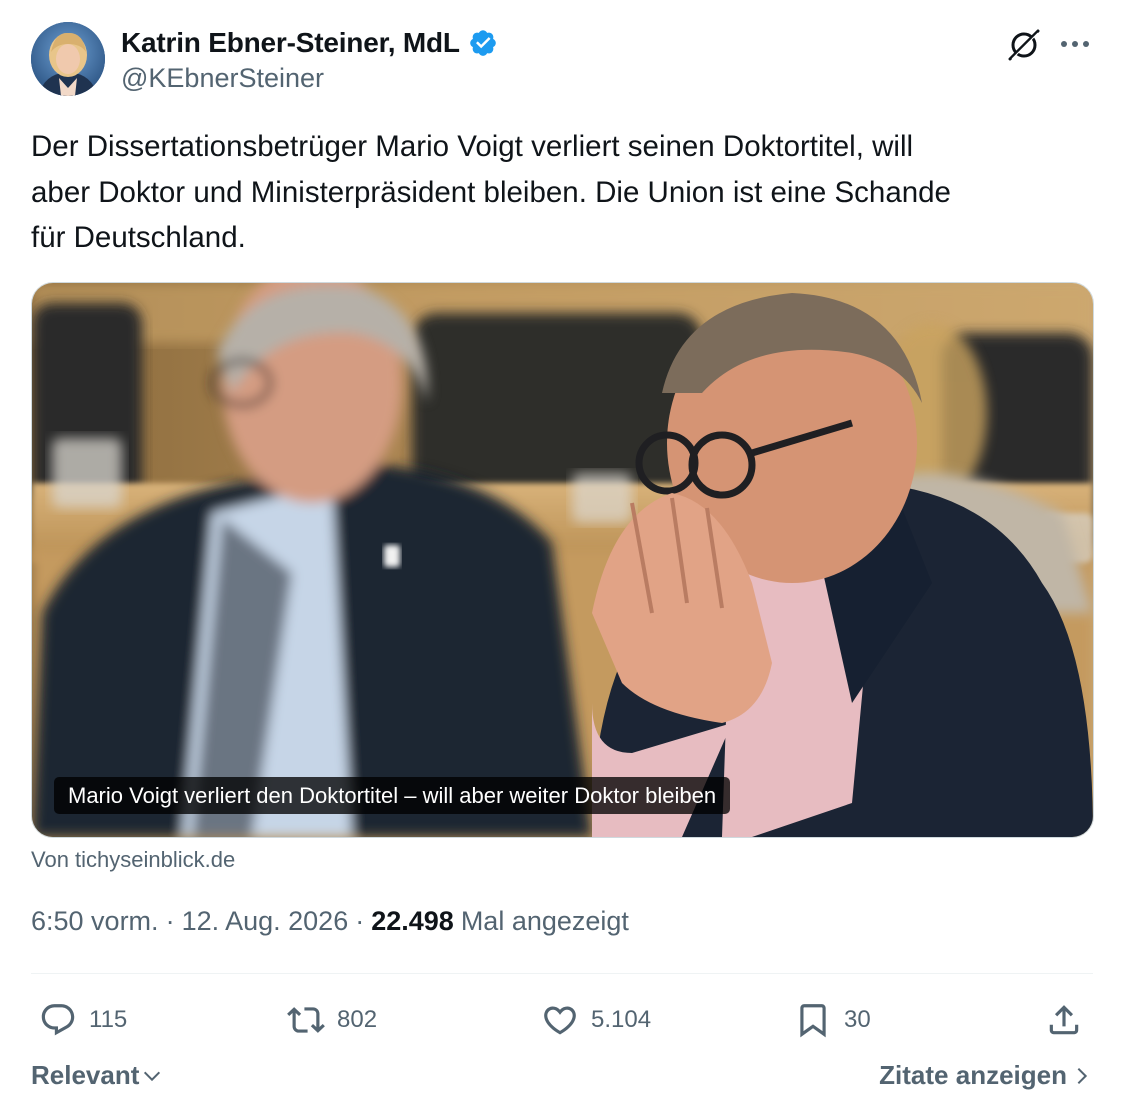  What do you see at coordinates (108, 1019) in the screenshot?
I see `reply-count: 115` at bounding box center [108, 1019].